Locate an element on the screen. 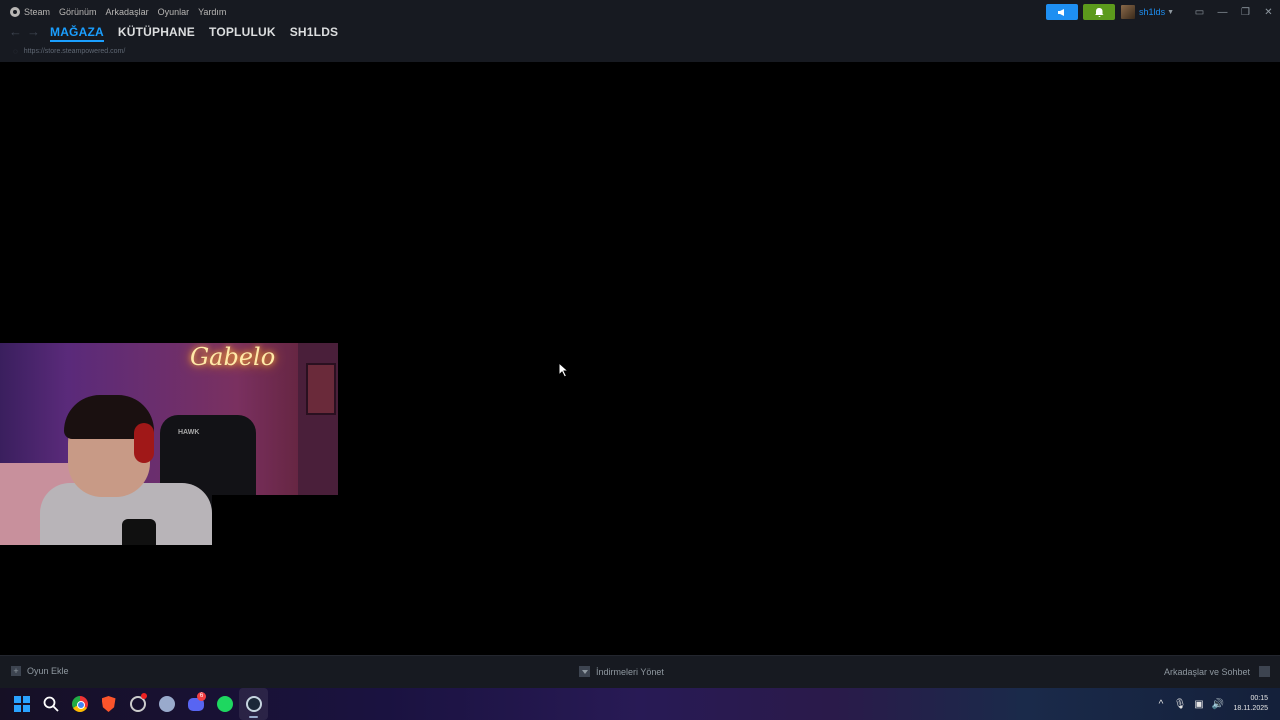 This screenshot has width=1280, height=720. microphone-icon: 🎙 is located at coordinates (1179, 704).